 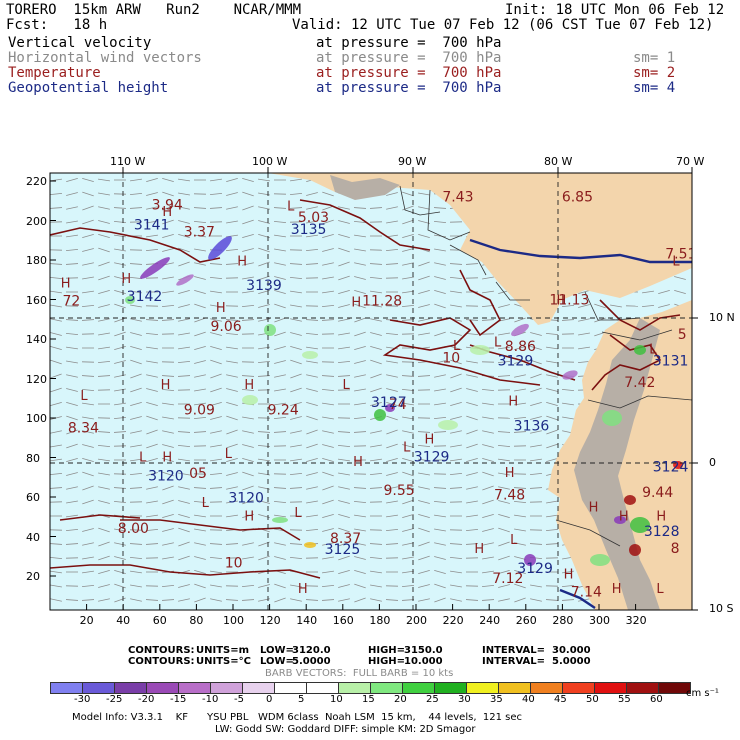 What do you see at coordinates (662, 532) in the screenshot?
I see `height-label: 3128` at bounding box center [662, 532].